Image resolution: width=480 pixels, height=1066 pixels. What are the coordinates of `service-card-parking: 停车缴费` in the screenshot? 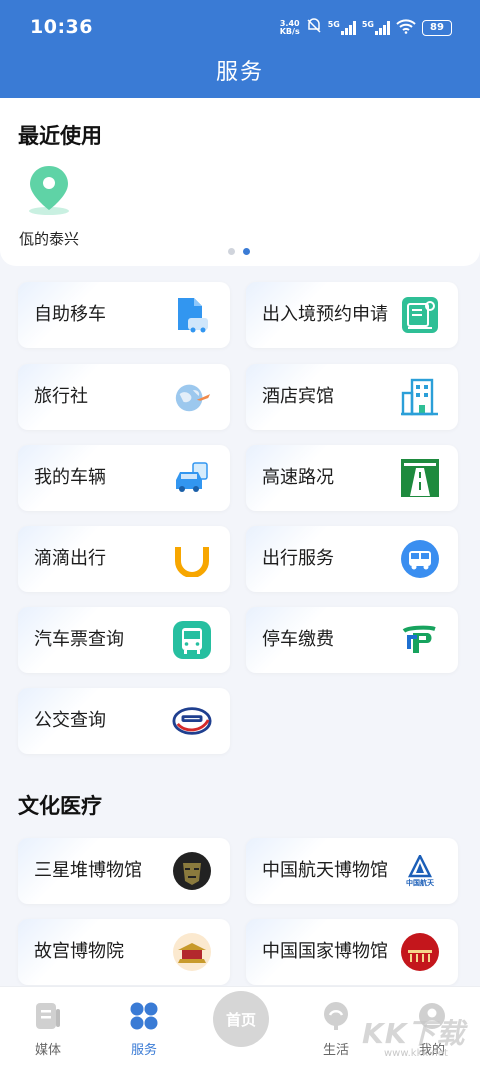 It's located at (352, 640).